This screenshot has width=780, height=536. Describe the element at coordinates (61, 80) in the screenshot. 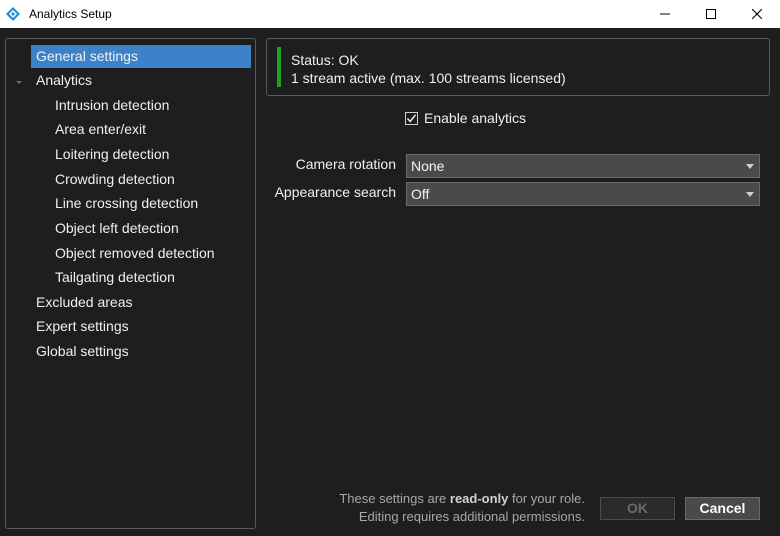

I see `tree-item-analytics: Analytics` at that location.